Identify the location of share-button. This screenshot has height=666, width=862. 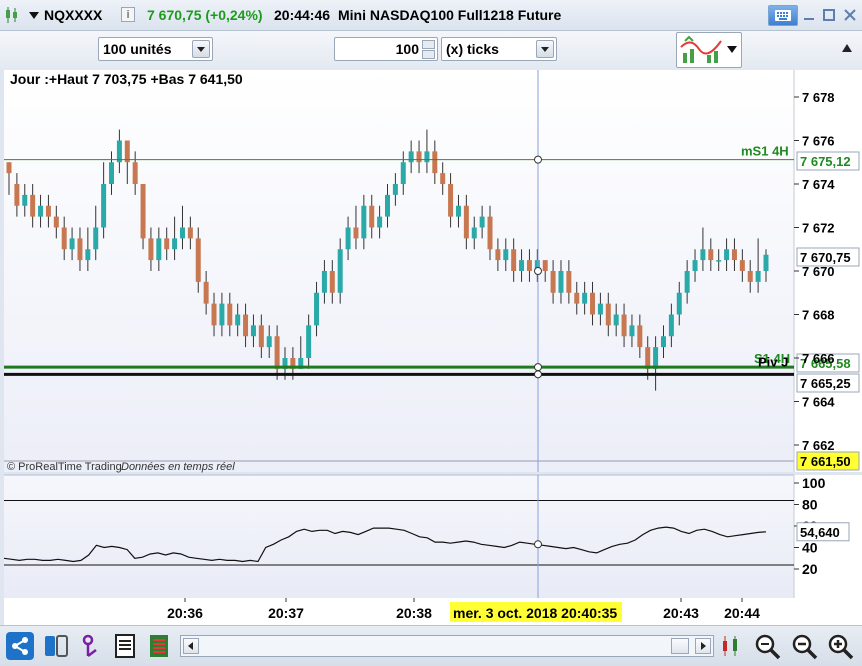
(20, 646).